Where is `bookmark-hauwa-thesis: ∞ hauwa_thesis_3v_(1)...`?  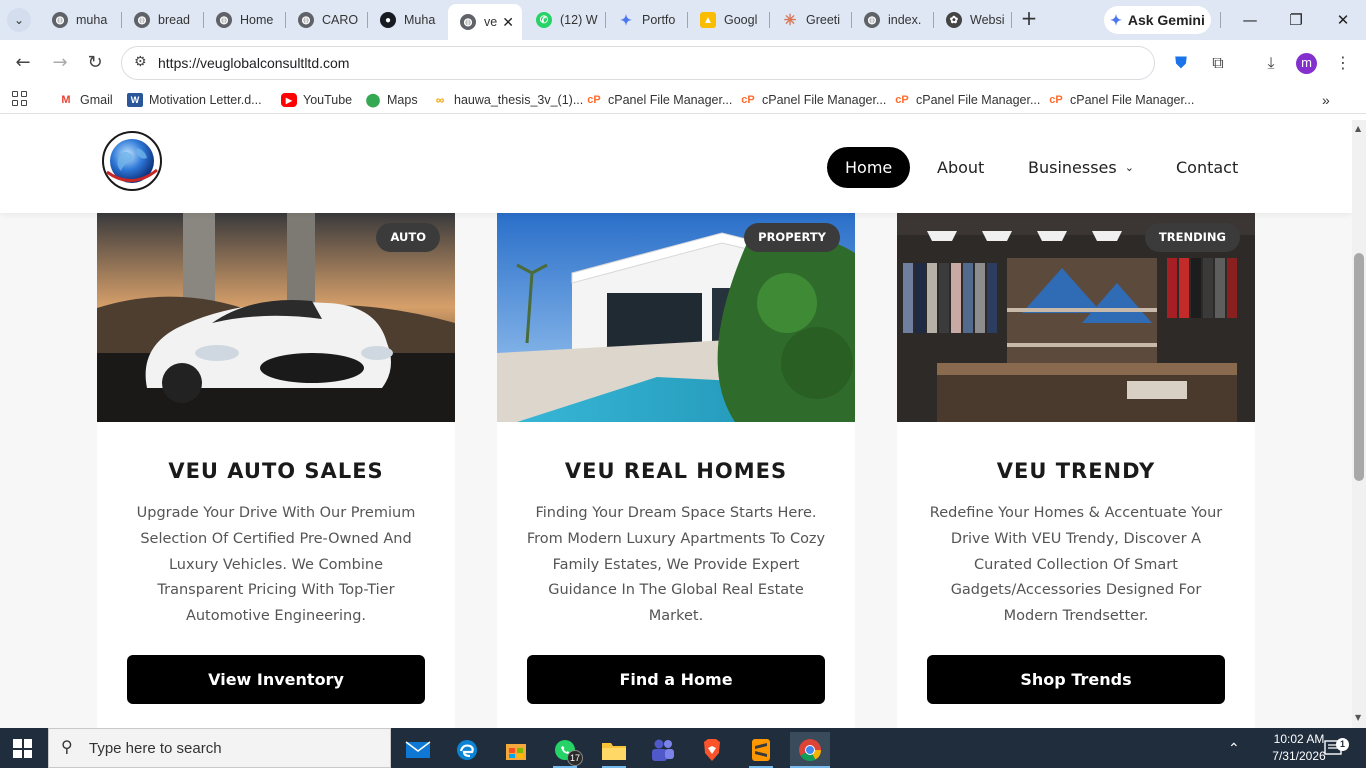
bookmark-hauwa-thesis: ∞ hauwa_thesis_3v_(1)... is located at coordinates (508, 100).